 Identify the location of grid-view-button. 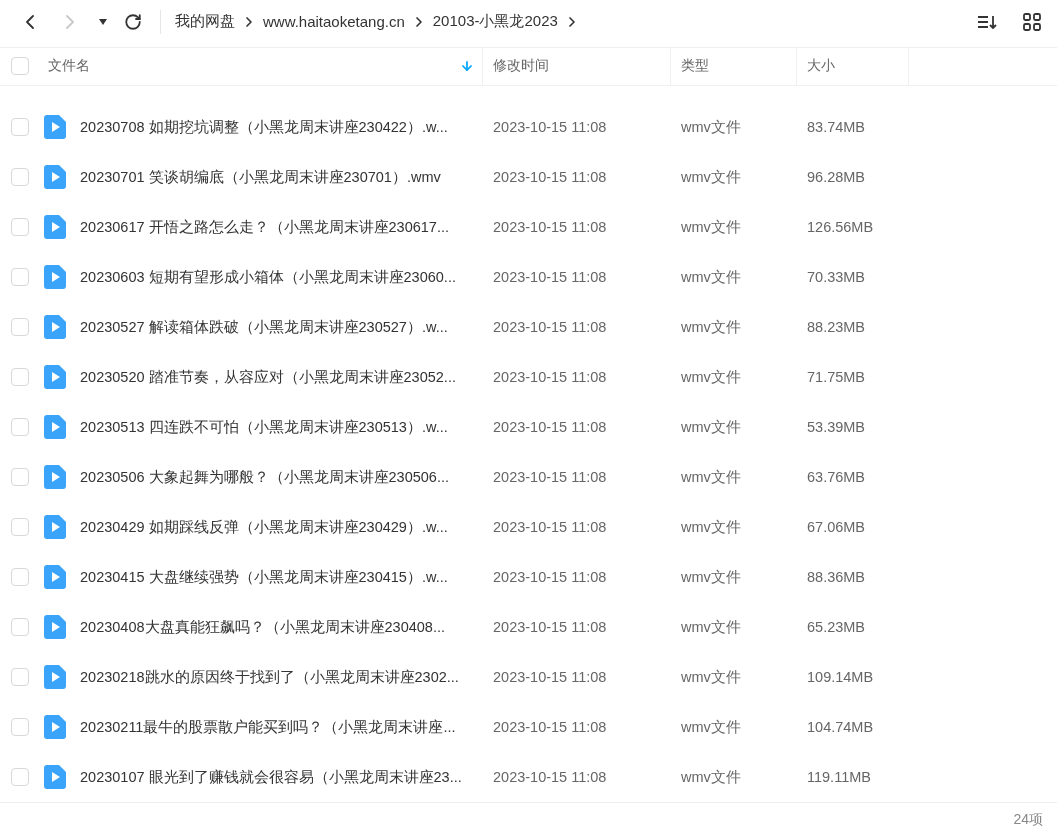
(1032, 21).